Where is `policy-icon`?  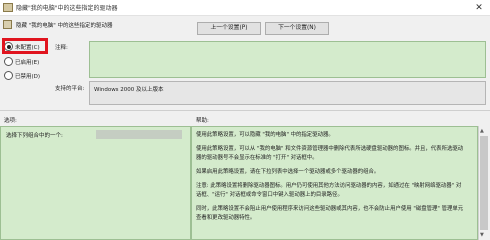 policy-icon is located at coordinates (7, 24).